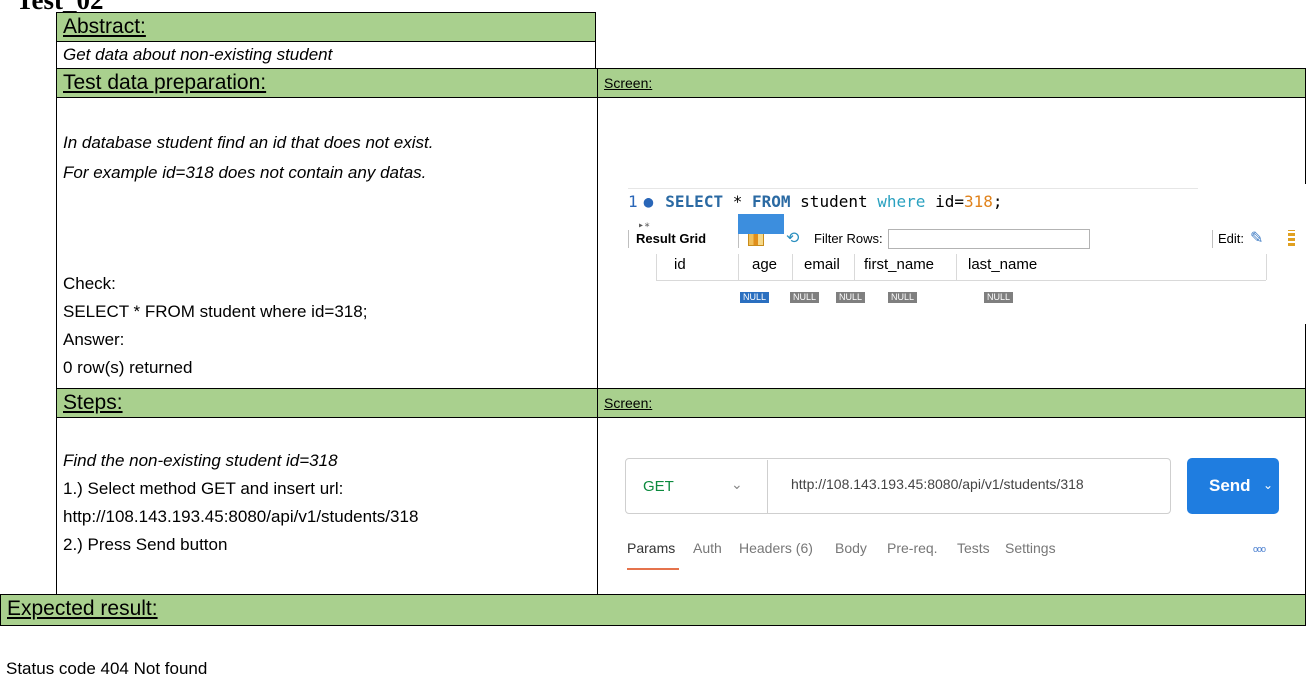 The width and height of the screenshot is (1306, 693). Describe the element at coordinates (633, 201) in the screenshot. I see `line-number: 1` at that location.